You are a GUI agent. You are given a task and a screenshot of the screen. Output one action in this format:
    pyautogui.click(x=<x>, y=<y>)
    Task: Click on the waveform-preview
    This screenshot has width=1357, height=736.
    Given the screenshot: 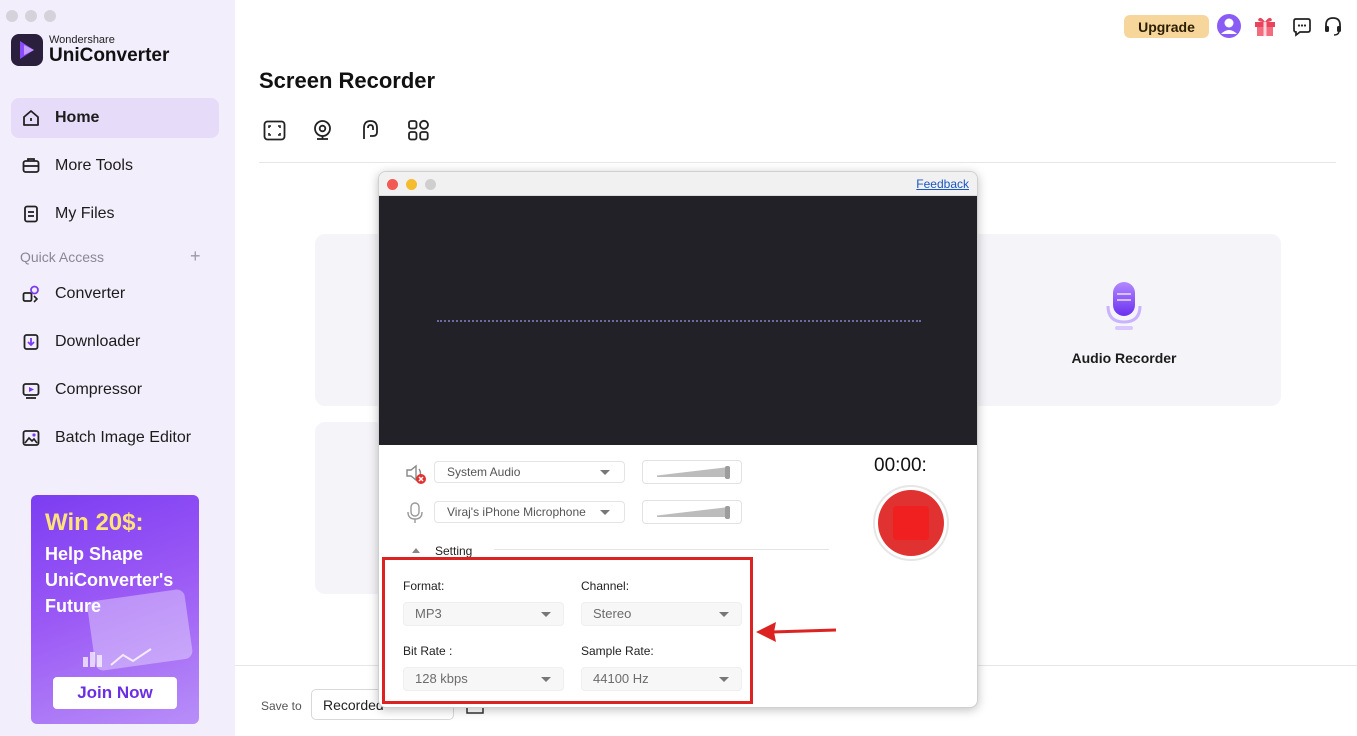 What is the action you would take?
    pyautogui.click(x=678, y=320)
    